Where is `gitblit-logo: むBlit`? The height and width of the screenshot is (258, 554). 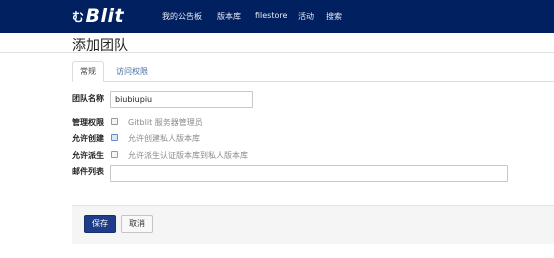
gitblit-logo: むBlit is located at coordinates (98, 16).